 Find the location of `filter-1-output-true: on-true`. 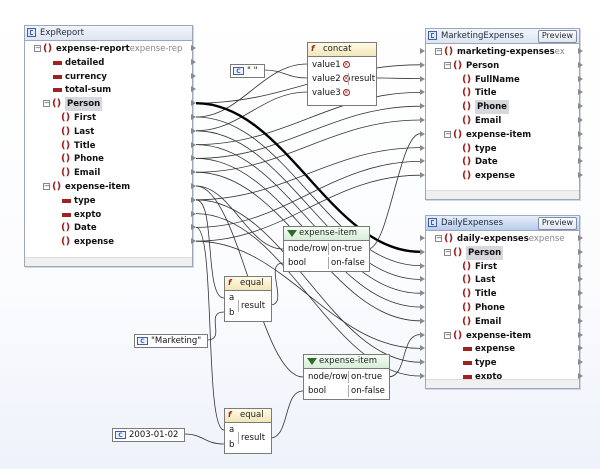

filter-1-output-true: on-true is located at coordinates (345, 249).